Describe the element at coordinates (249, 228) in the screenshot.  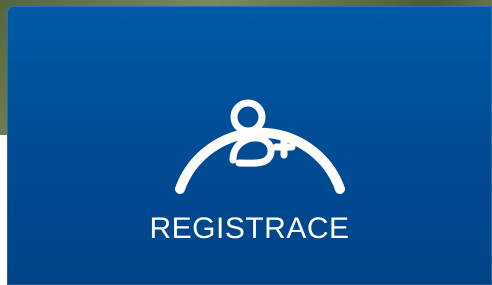
I see `registration-label: REGISTRACE` at that location.